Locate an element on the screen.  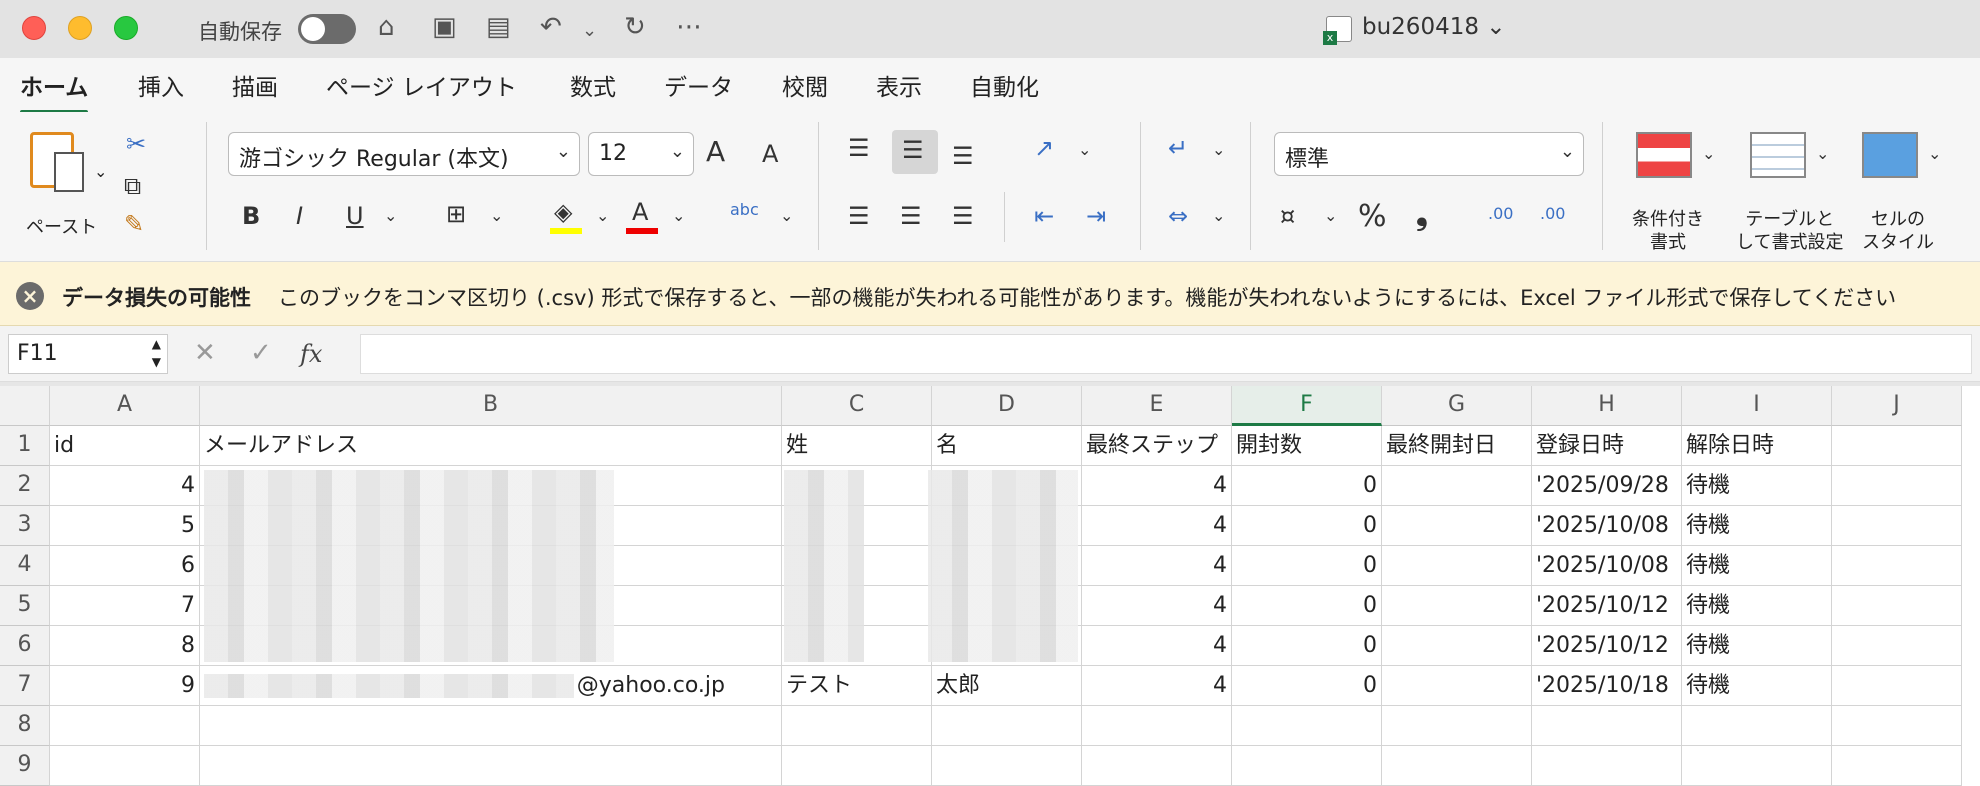
borders-dropdown-icon: ⌄ is located at coordinates (496, 216).